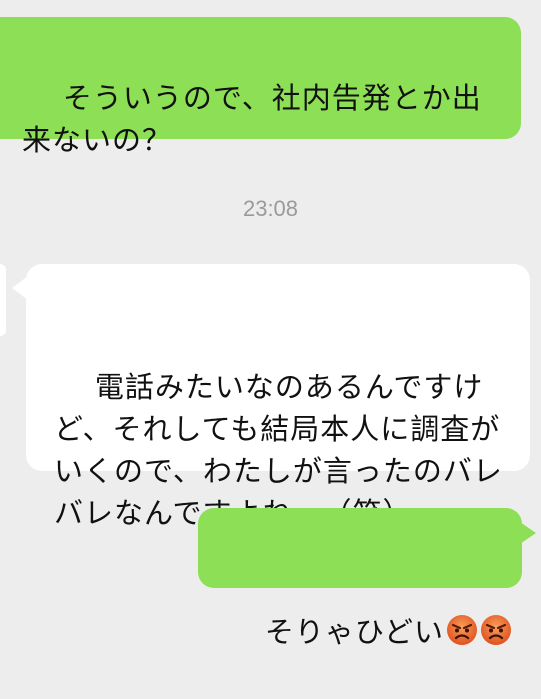 The height and width of the screenshot is (699, 541). Describe the element at coordinates (3, 300) in the screenshot. I see `partial-message-bubble-edge` at that location.